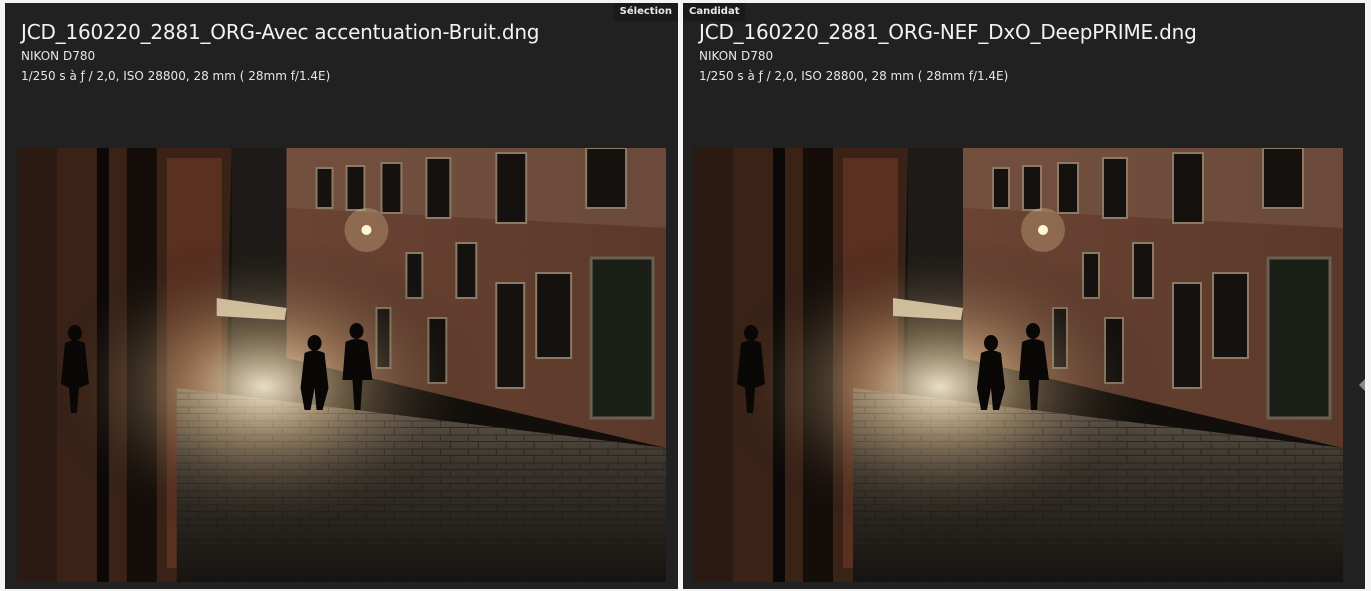 Image resolution: width=1371 pixels, height=591 pixels. Describe the element at coordinates (680, 295) in the screenshot. I see `panel-divider` at that location.